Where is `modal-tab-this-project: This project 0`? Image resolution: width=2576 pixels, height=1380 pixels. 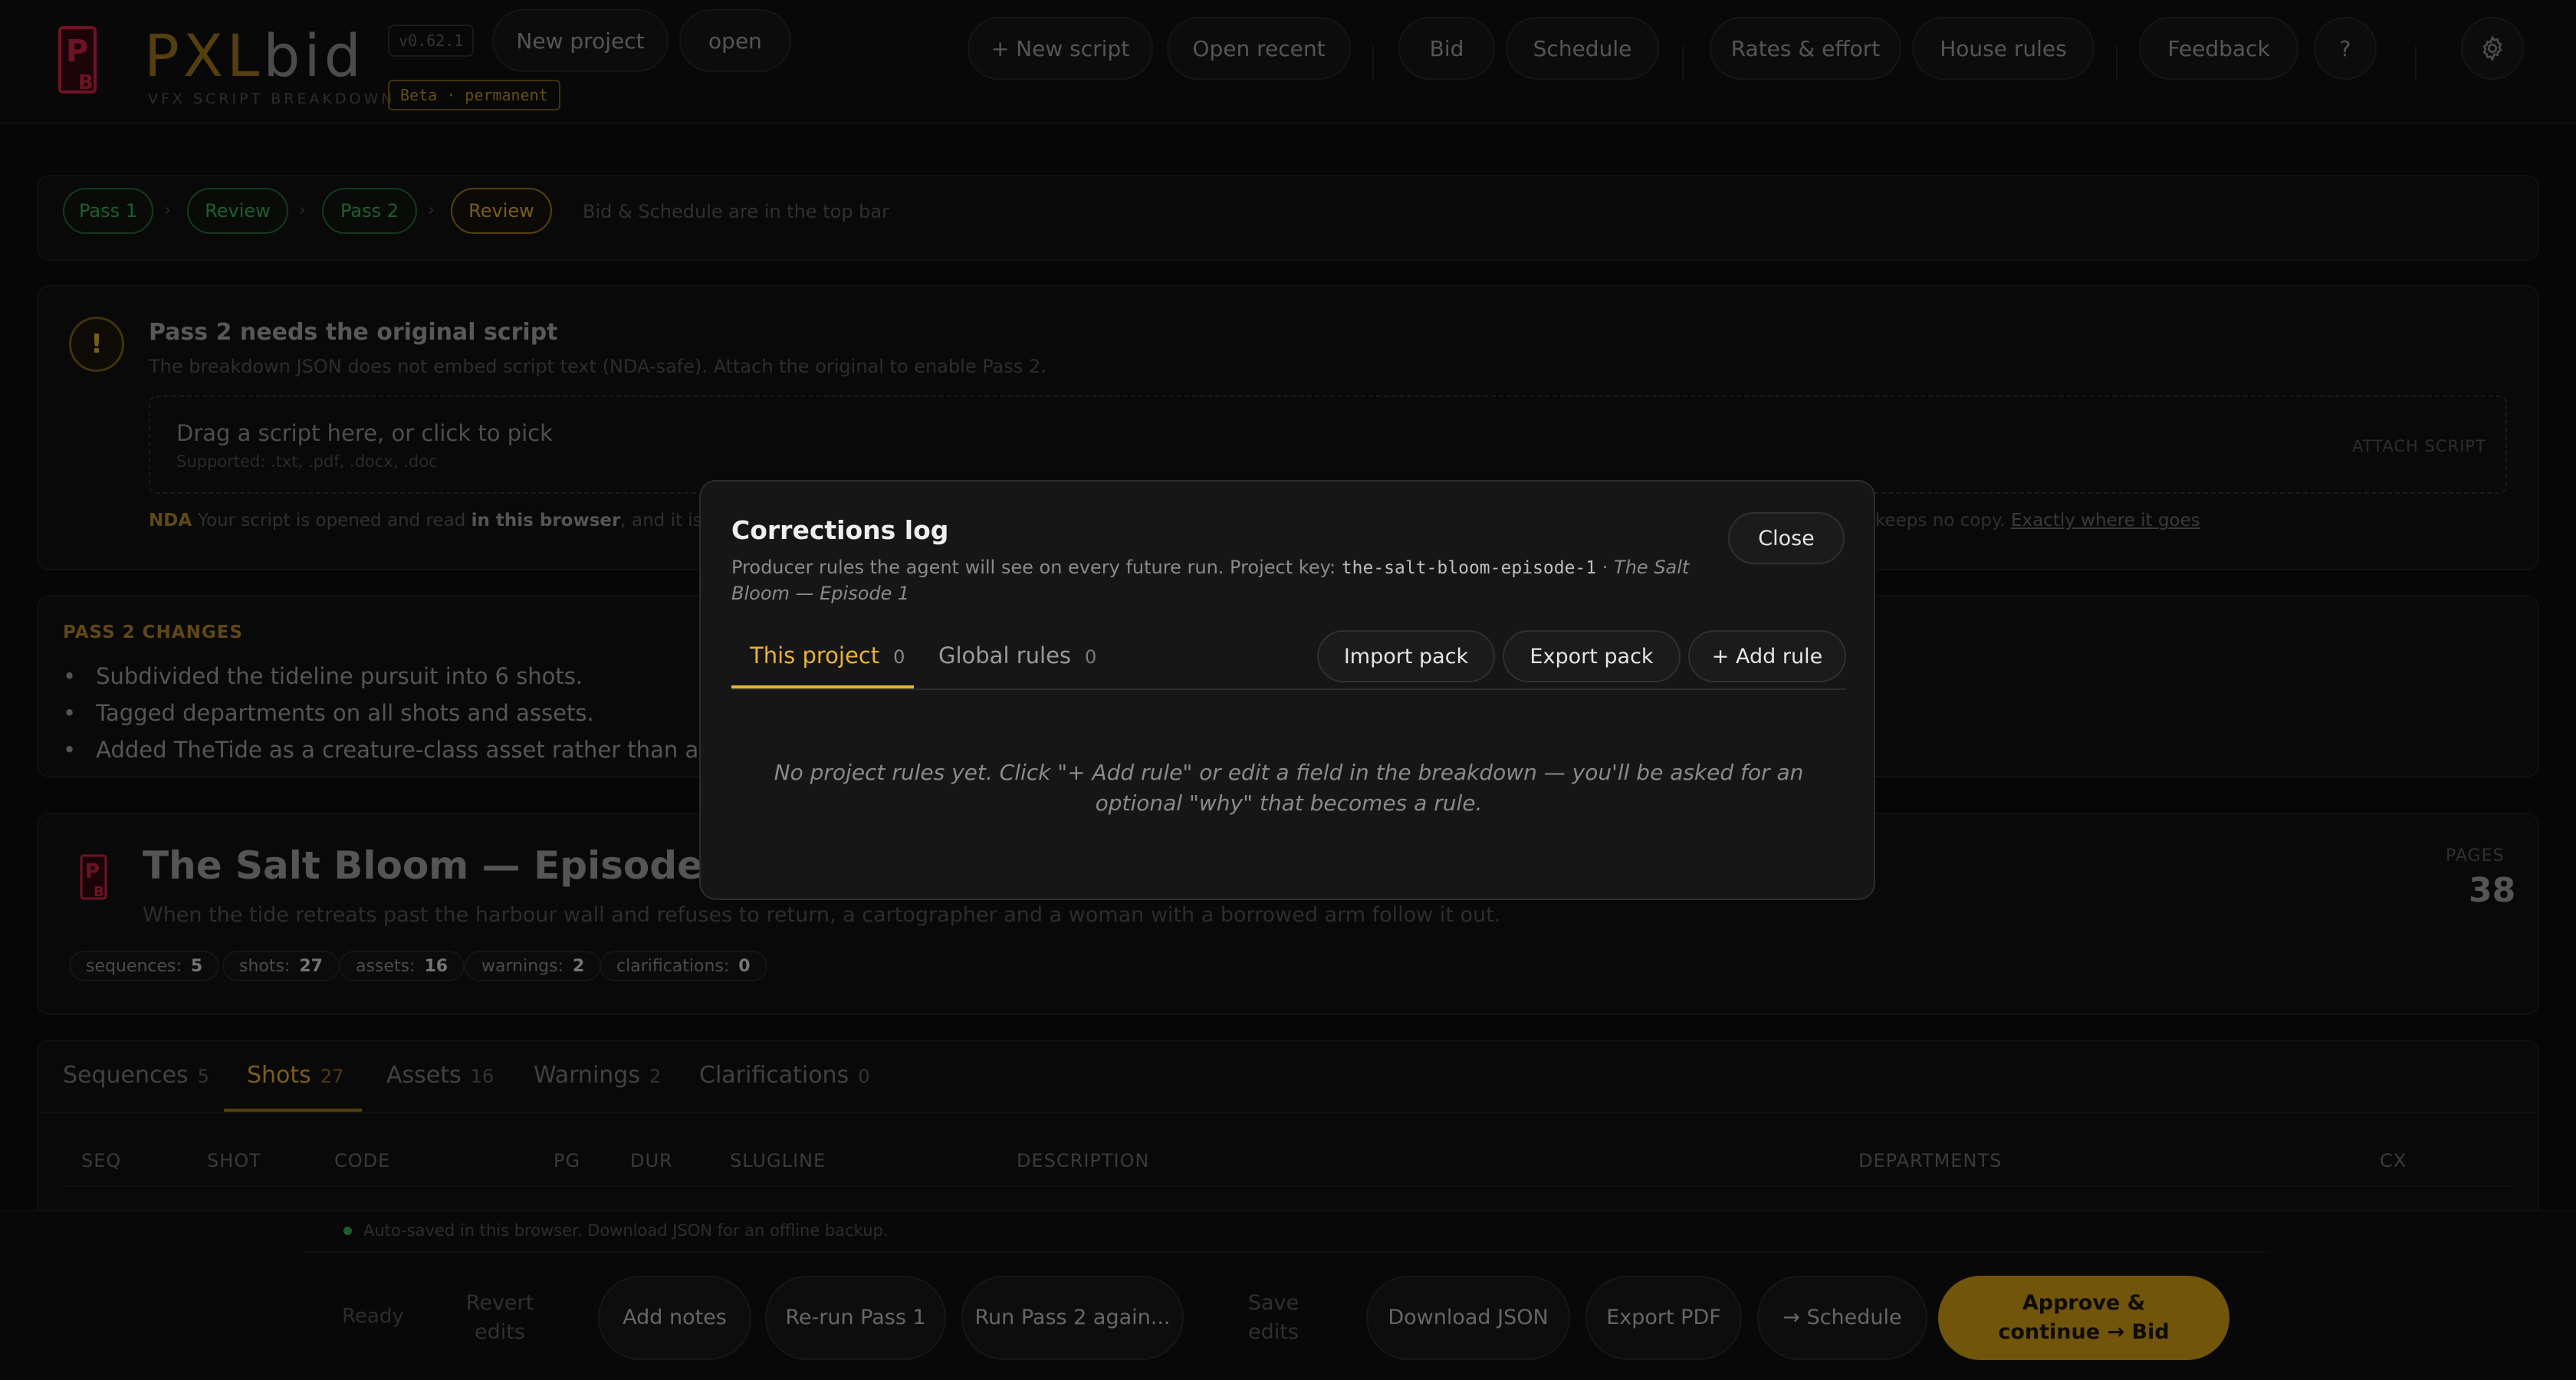 modal-tab-this-project: This project 0 is located at coordinates (827, 655).